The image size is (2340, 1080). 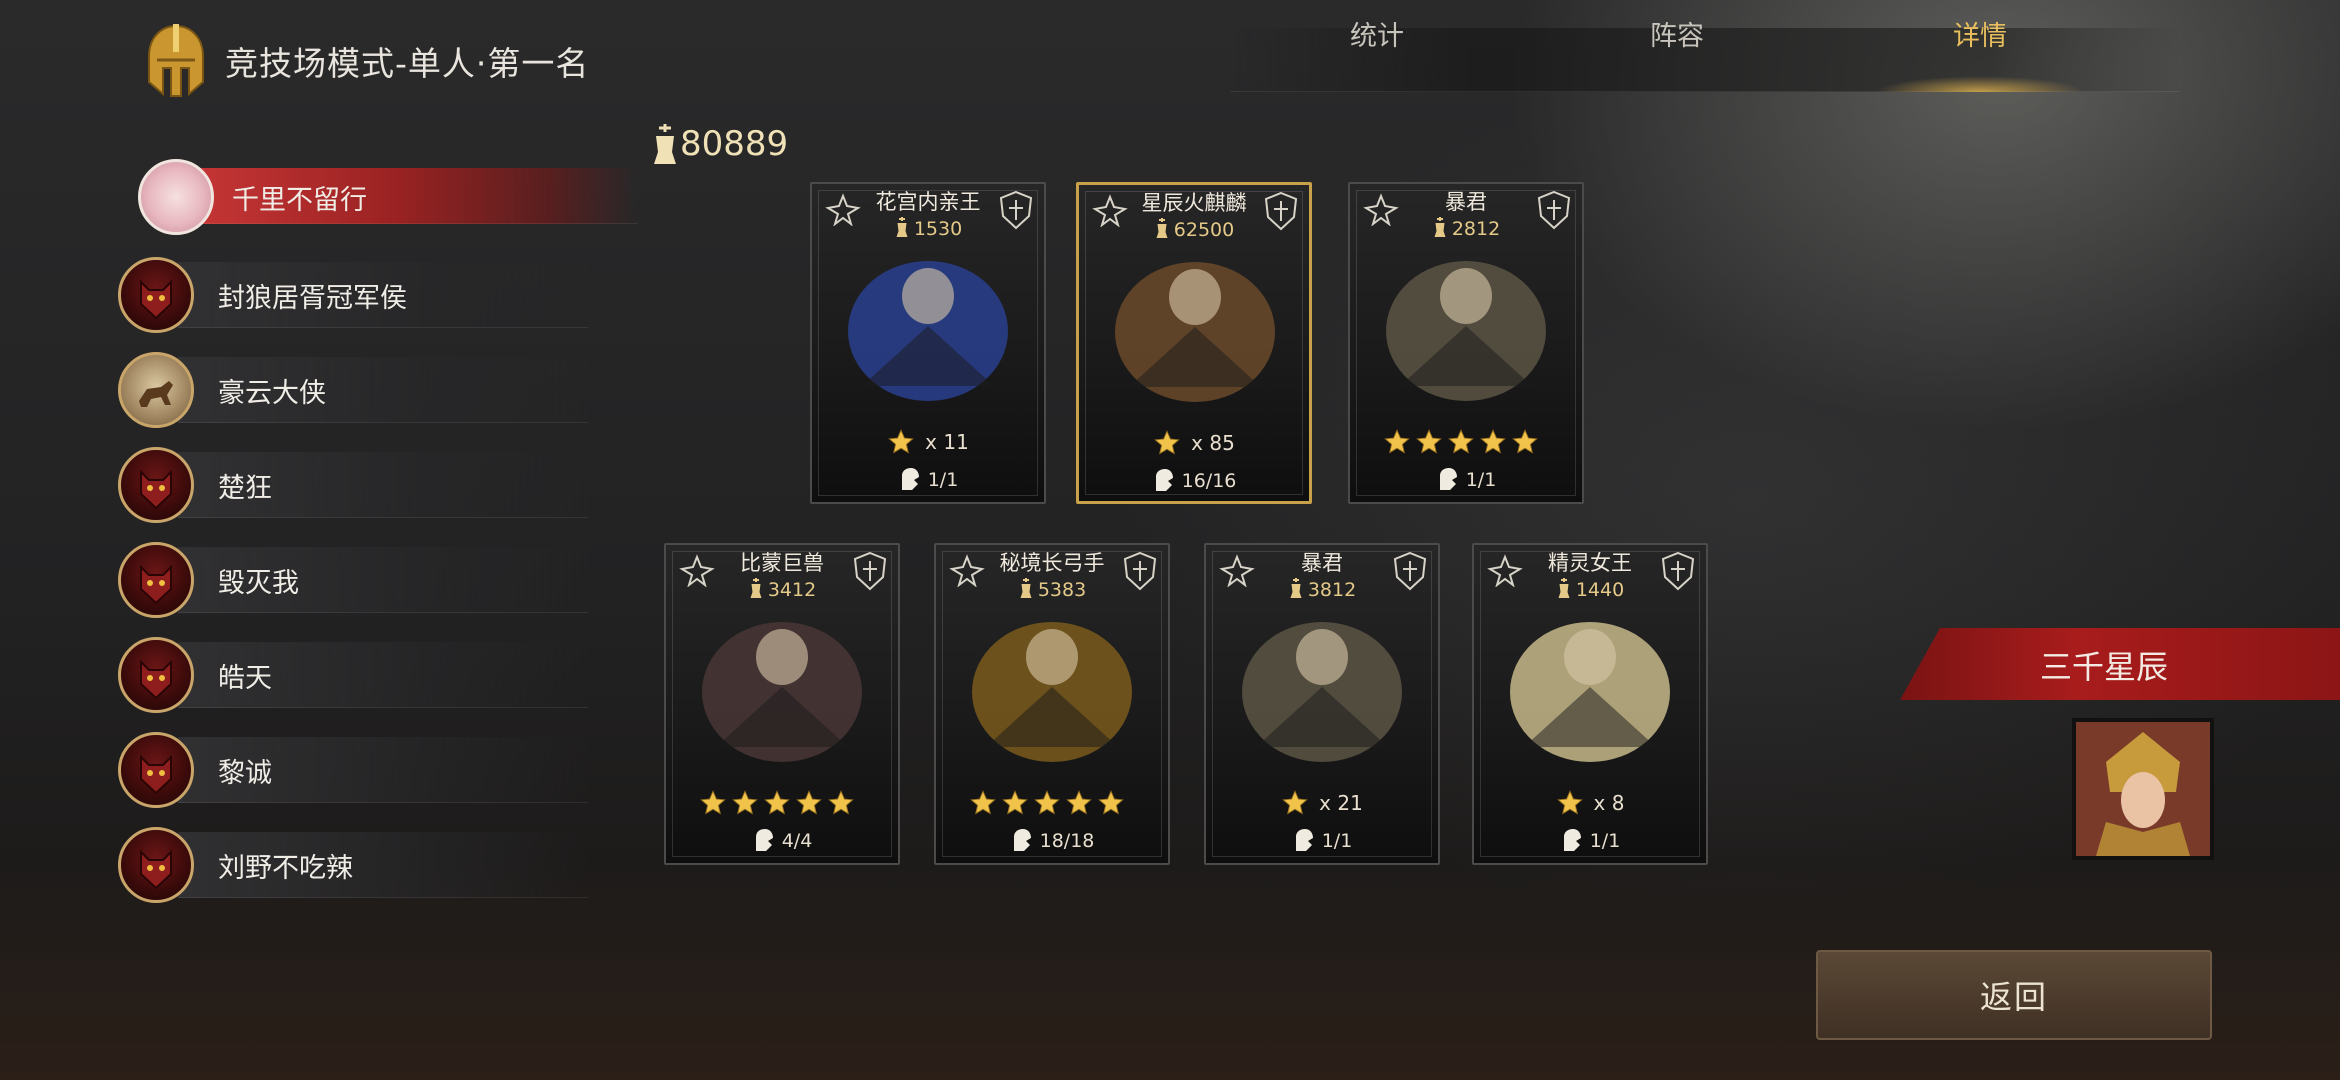 I want to click on unit-card: 暴君 3812 x 21 1/1, so click(x=1322, y=704).